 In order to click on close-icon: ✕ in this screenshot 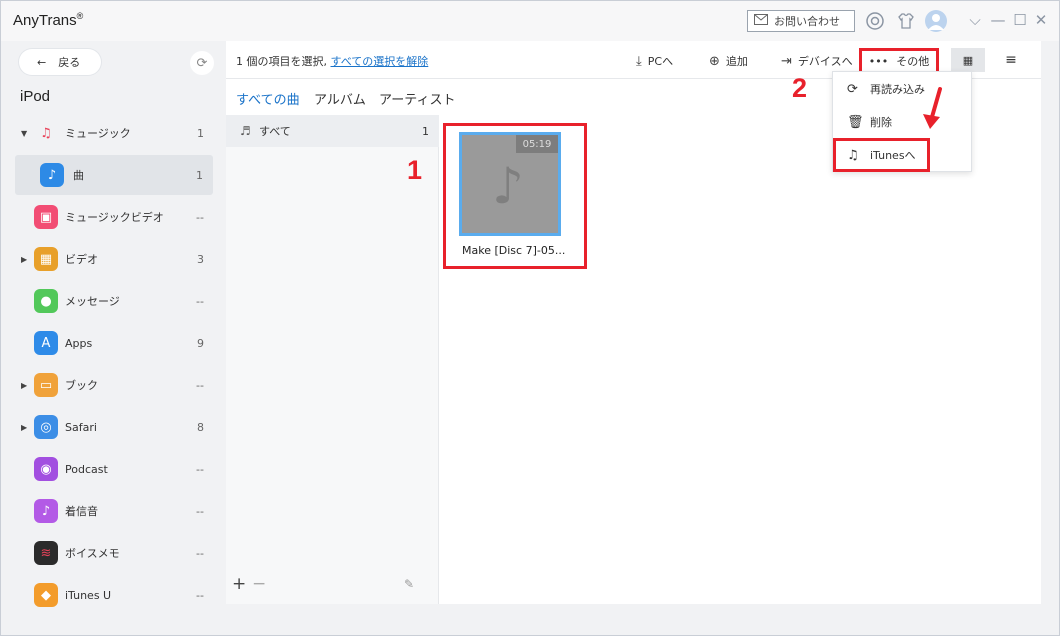, I will do `click(1041, 20)`.